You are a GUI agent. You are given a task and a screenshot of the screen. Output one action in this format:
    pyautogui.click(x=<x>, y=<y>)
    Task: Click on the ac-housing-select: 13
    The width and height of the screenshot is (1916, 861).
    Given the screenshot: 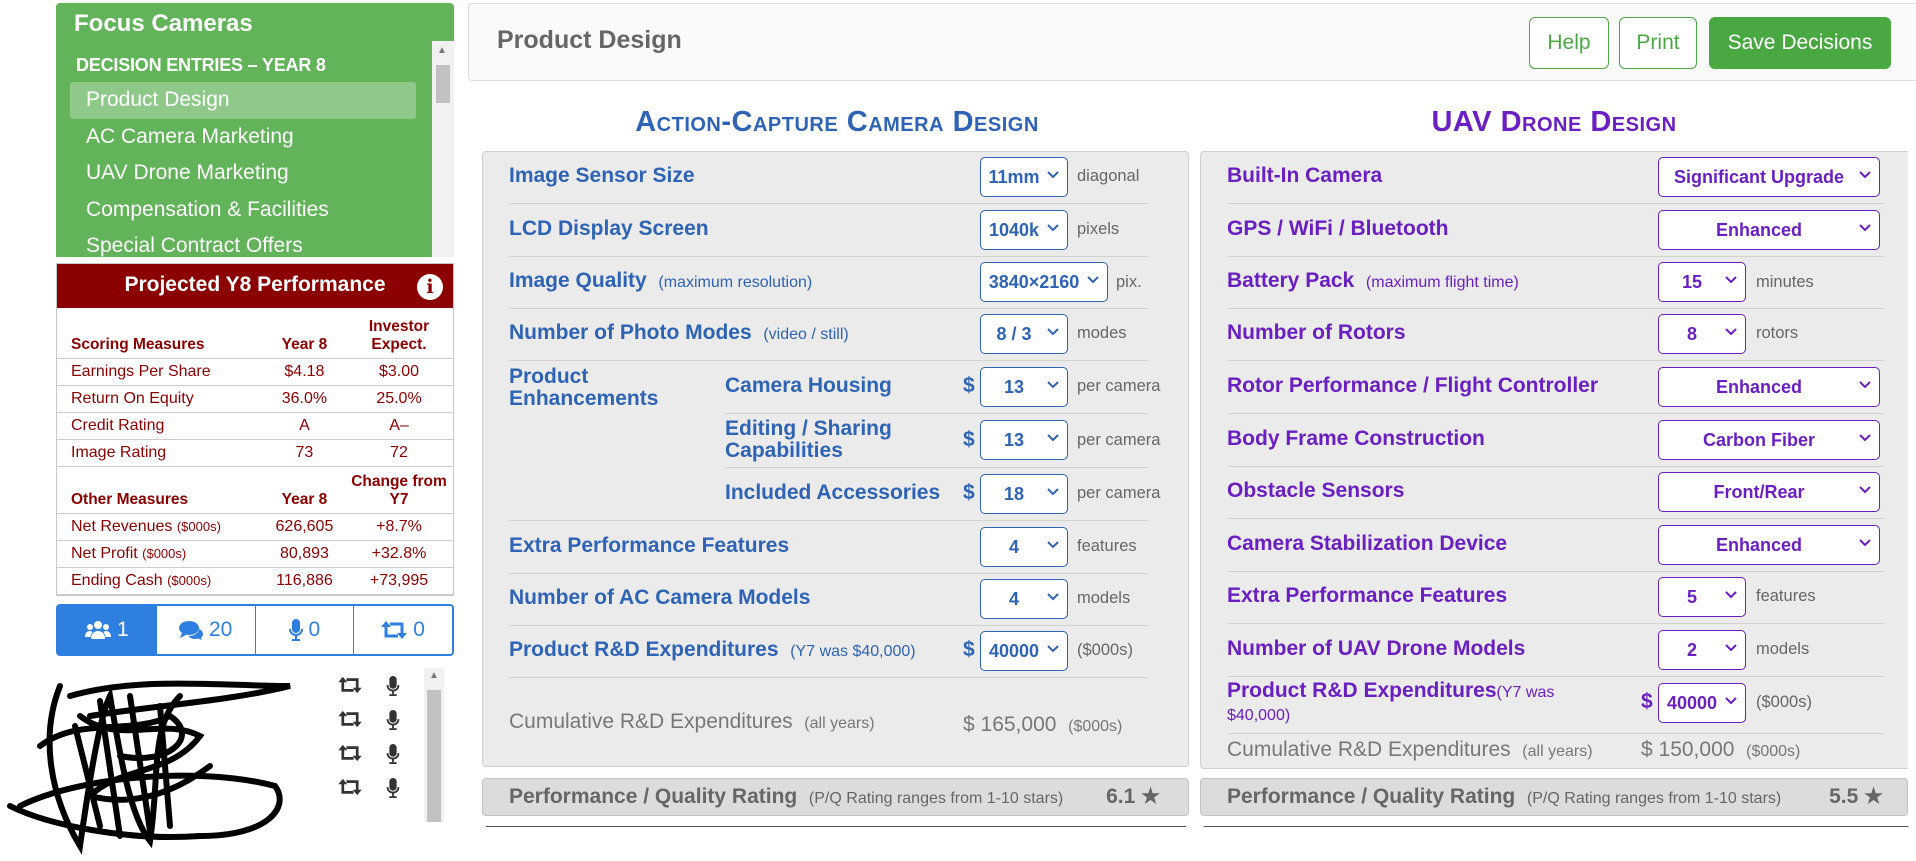 What is the action you would take?
    pyautogui.click(x=1024, y=387)
    